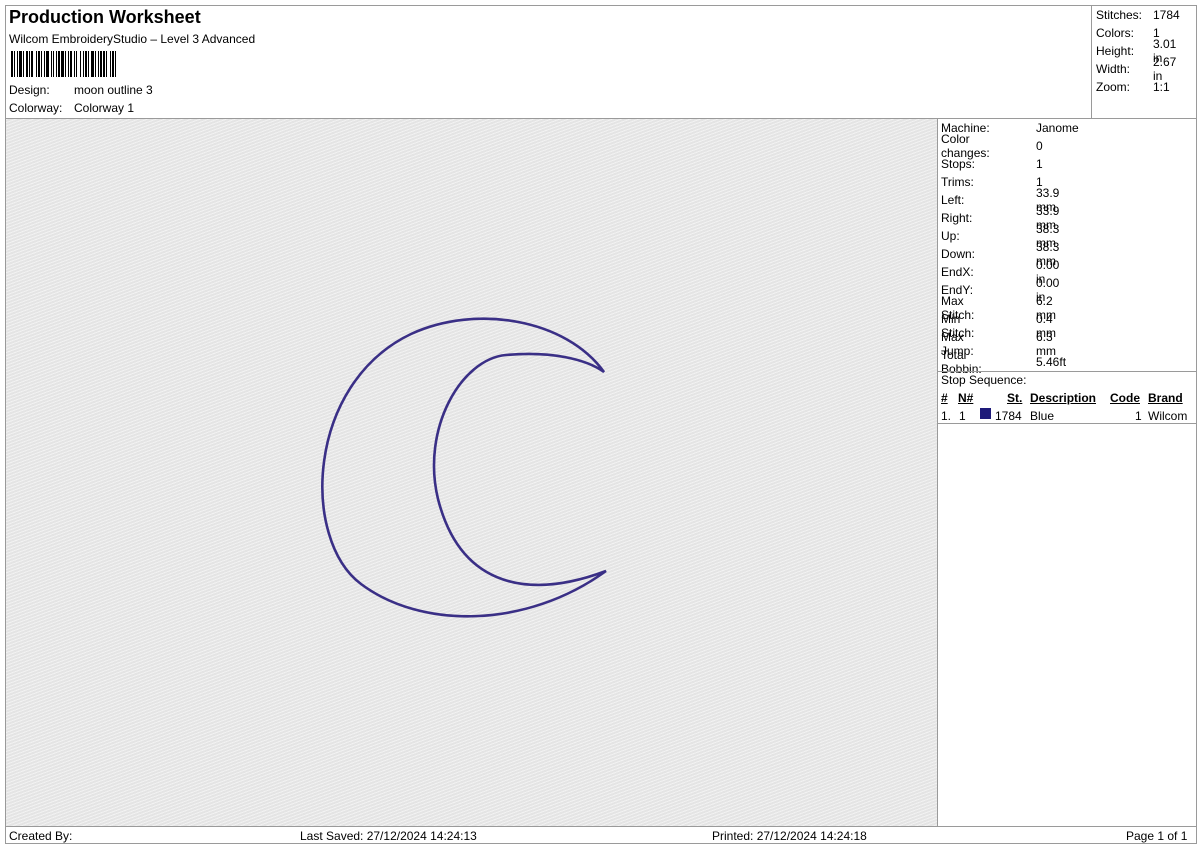  I want to click on machine-info-label: Down:, so click(958, 254).